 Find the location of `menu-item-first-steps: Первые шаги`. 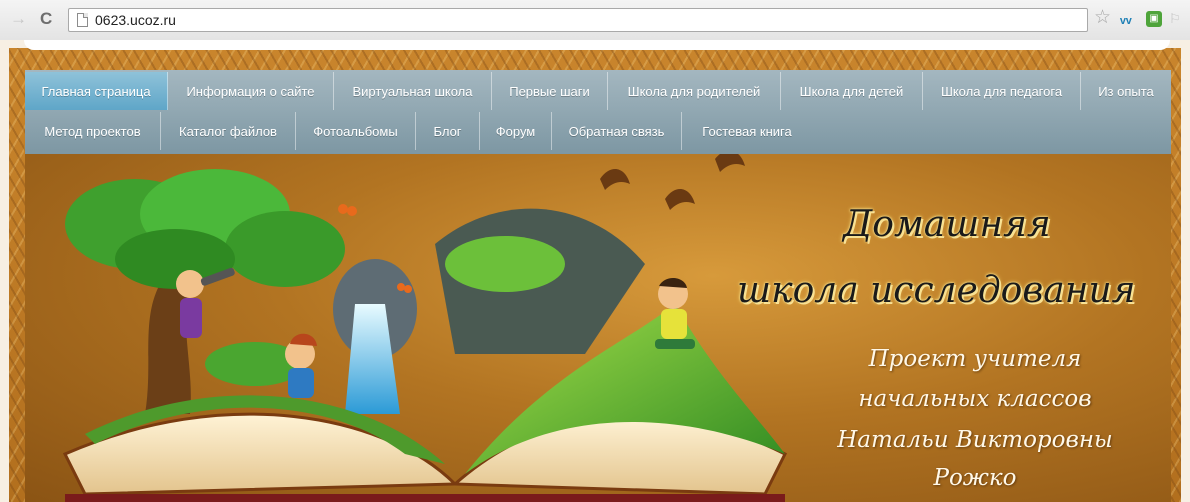

menu-item-first-steps: Первые шаги is located at coordinates (550, 91).